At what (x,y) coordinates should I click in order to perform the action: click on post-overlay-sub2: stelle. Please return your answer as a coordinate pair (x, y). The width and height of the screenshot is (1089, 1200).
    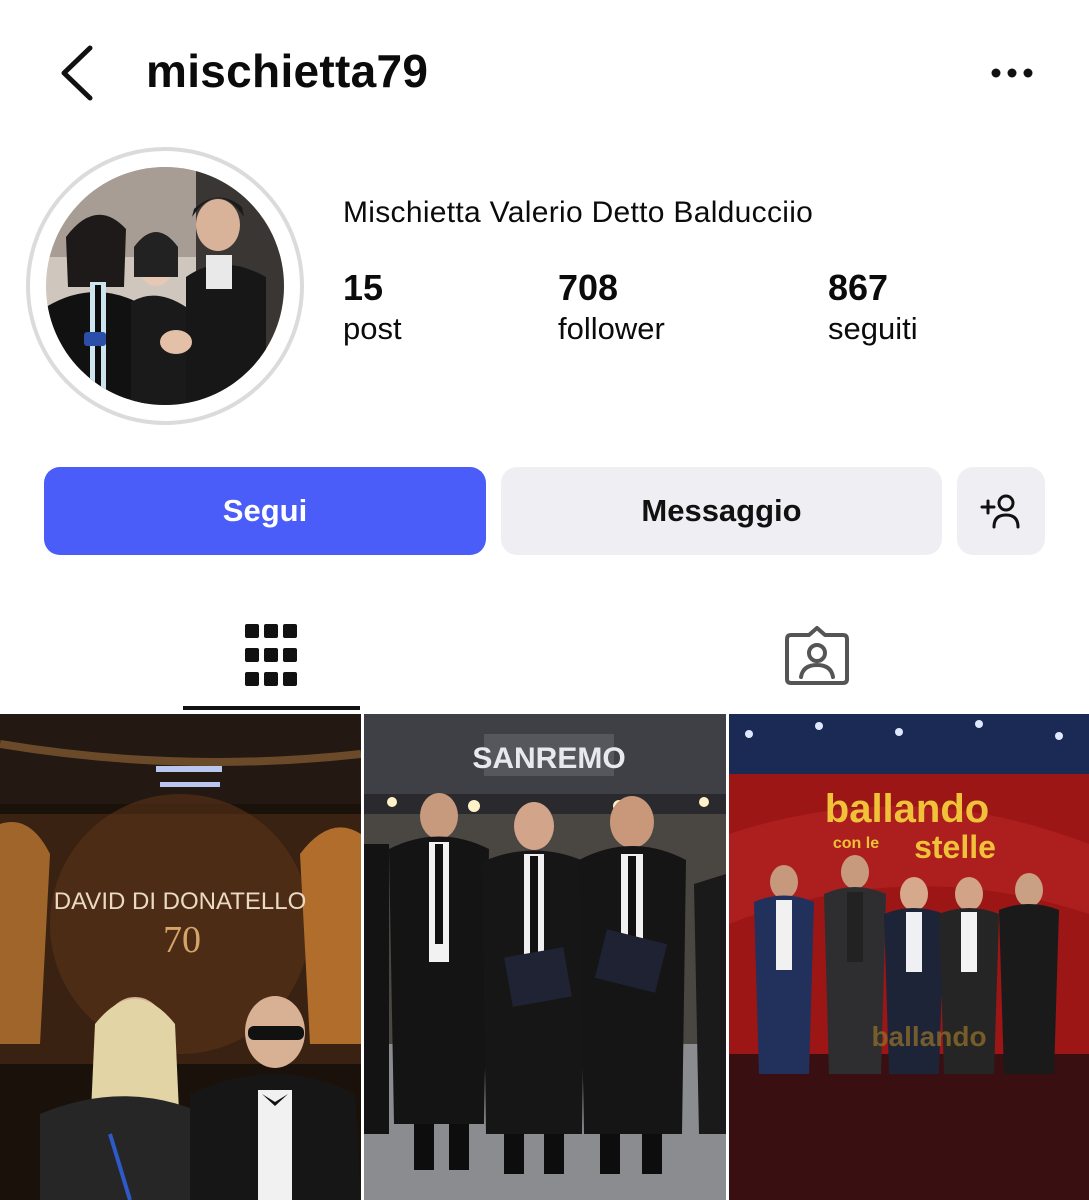
    Looking at the image, I should click on (955, 847).